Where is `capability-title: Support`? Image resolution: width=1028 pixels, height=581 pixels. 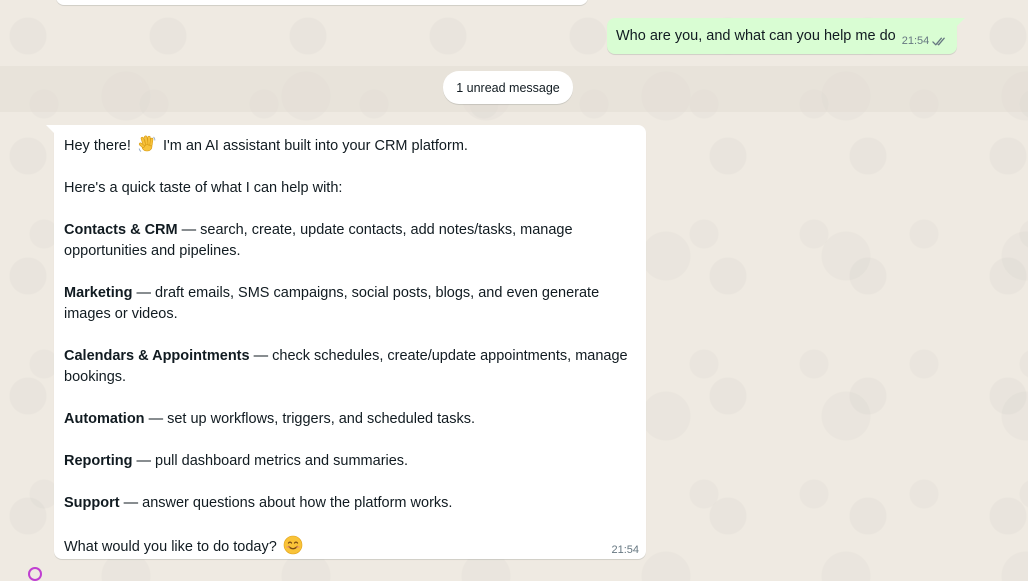
capability-title: Support is located at coordinates (92, 503).